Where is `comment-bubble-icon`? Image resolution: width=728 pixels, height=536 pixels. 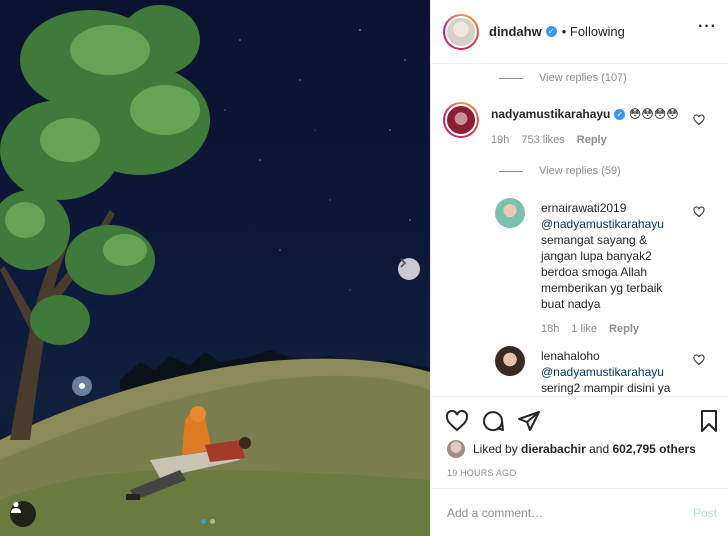 comment-bubble-icon is located at coordinates (493, 421).